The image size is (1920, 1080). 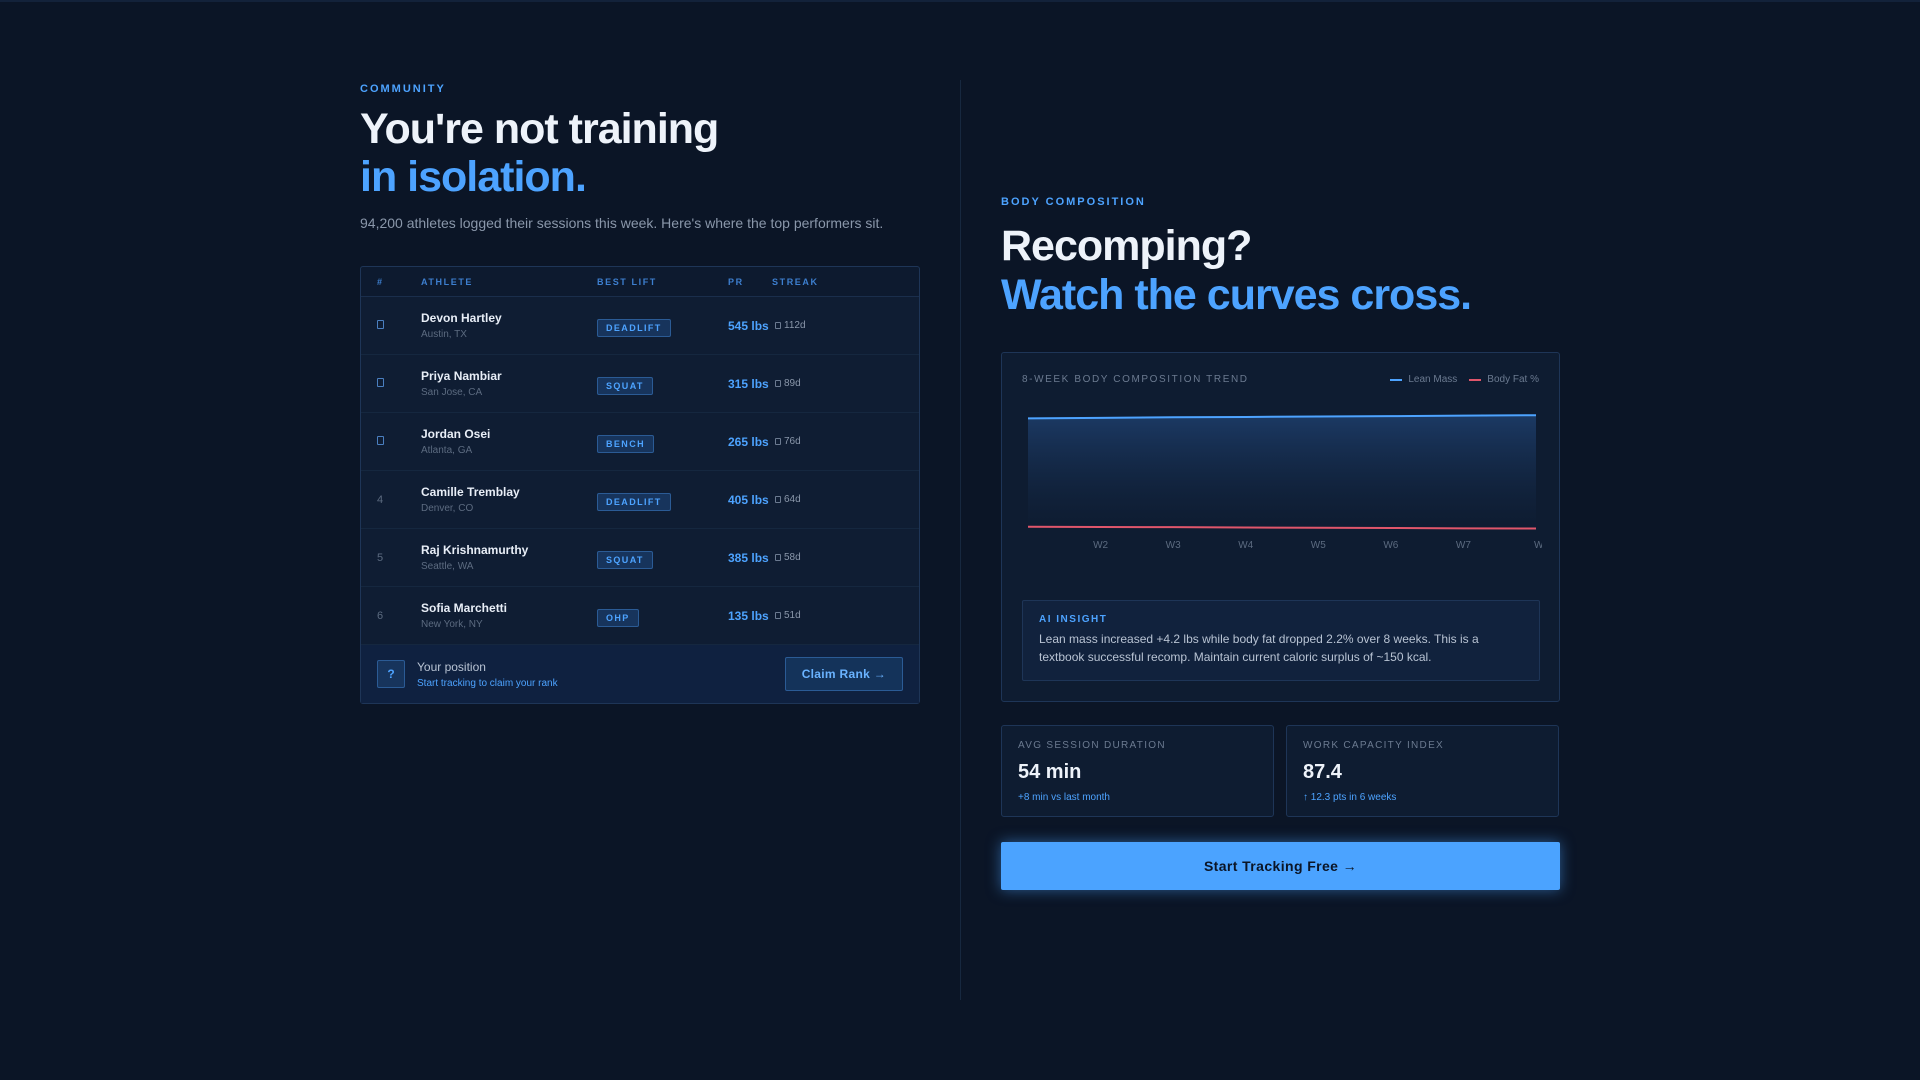 I want to click on your-position-title: Your position, so click(x=451, y=666).